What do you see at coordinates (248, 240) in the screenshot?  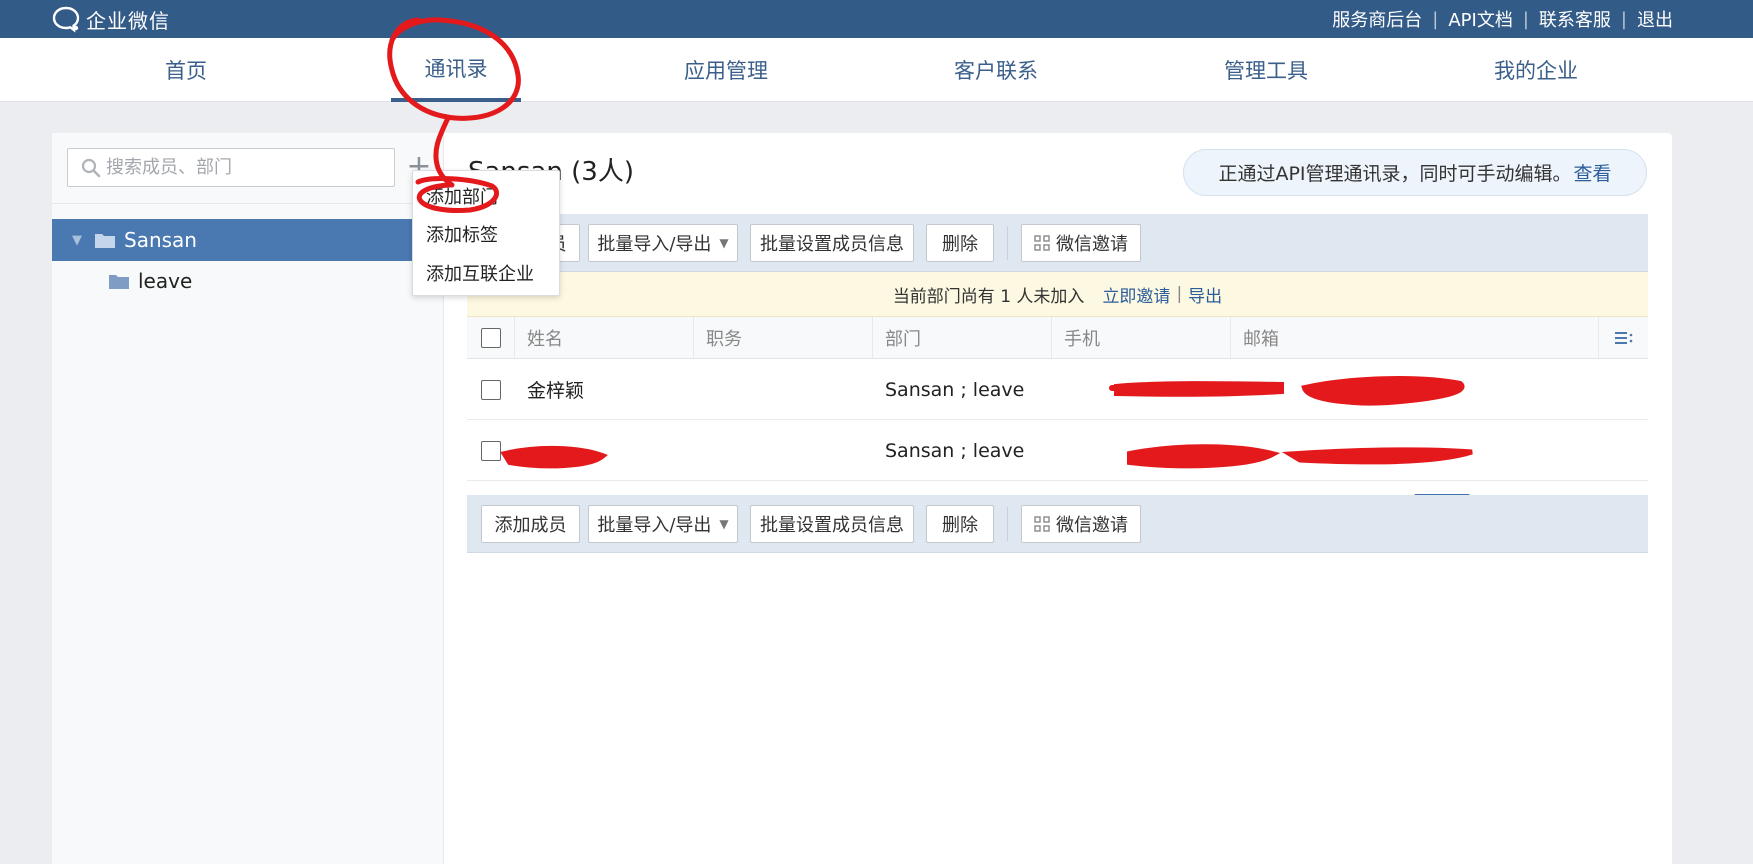 I see `tree-item-sansan: ▼ Sansan` at bounding box center [248, 240].